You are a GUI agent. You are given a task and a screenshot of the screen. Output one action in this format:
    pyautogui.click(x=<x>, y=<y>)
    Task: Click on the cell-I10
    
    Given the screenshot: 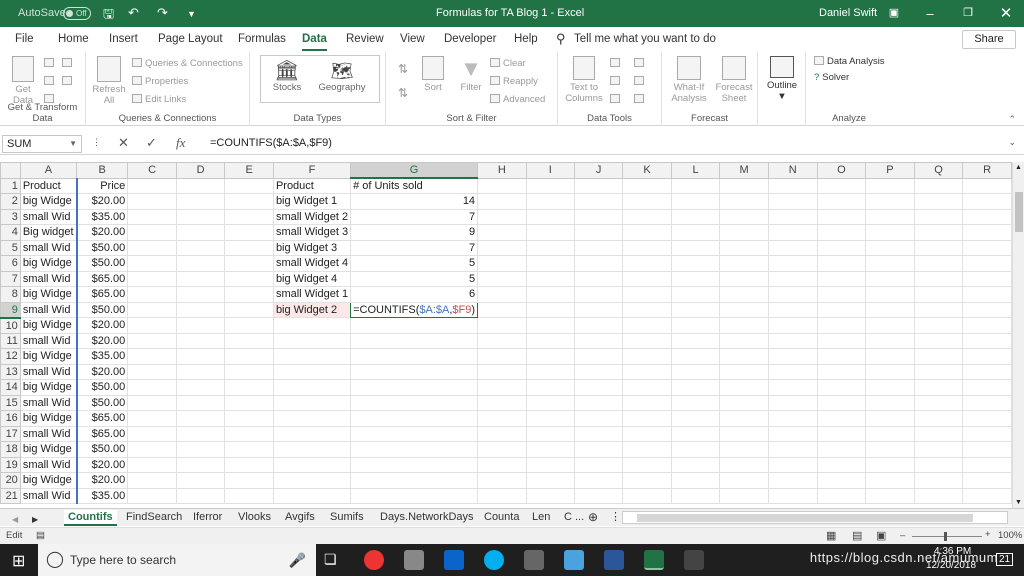 What is the action you would take?
    pyautogui.click(x=550, y=325)
    